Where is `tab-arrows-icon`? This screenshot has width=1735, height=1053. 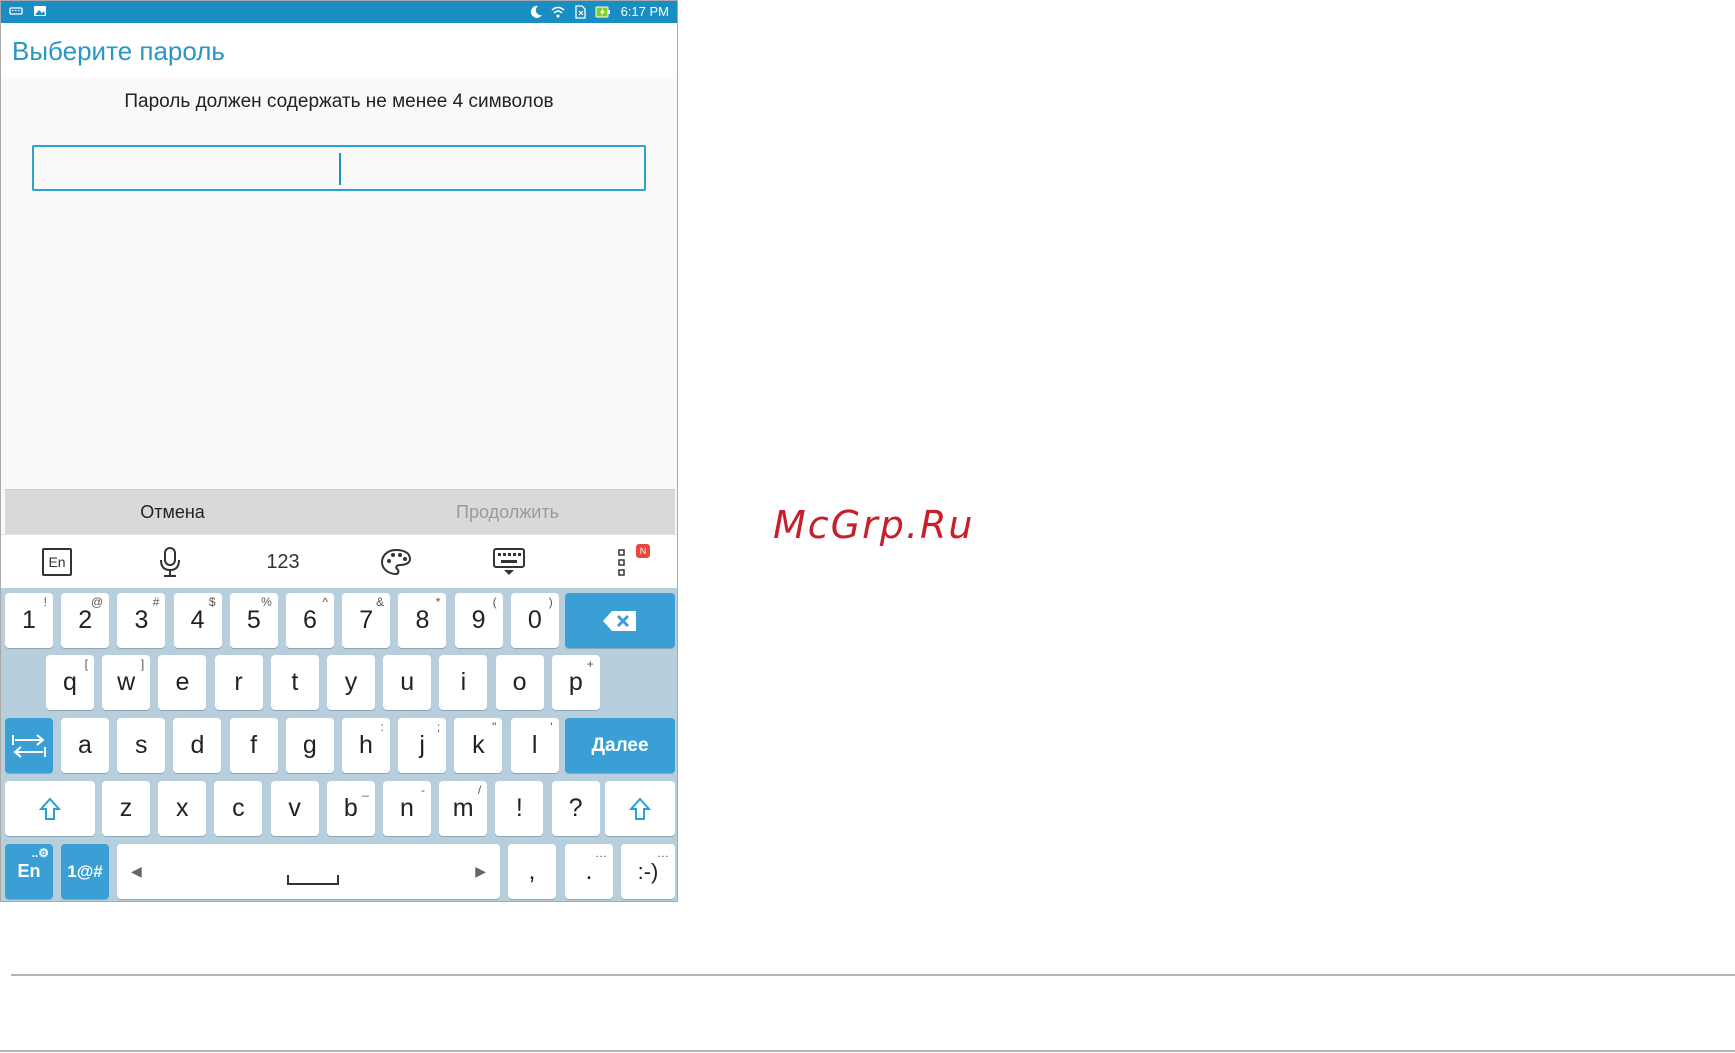
tab-arrows-icon is located at coordinates (29, 746).